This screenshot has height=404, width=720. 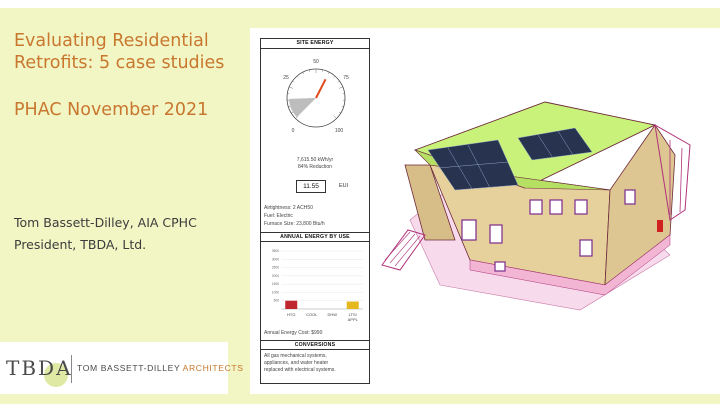 What do you see at coordinates (332, 314) in the screenshot?
I see `chart-category-label: DHW` at bounding box center [332, 314].